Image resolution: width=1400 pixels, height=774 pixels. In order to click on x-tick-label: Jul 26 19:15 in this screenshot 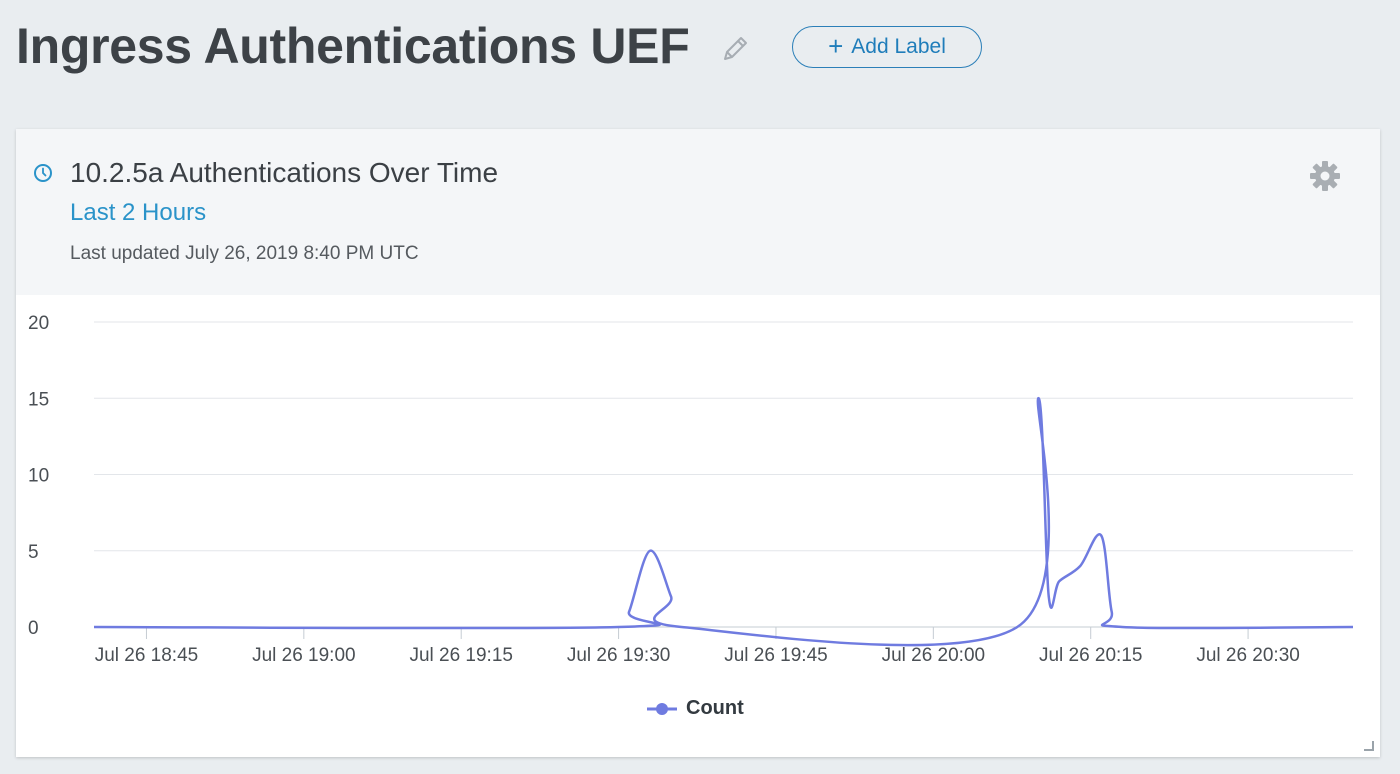, I will do `click(461, 655)`.